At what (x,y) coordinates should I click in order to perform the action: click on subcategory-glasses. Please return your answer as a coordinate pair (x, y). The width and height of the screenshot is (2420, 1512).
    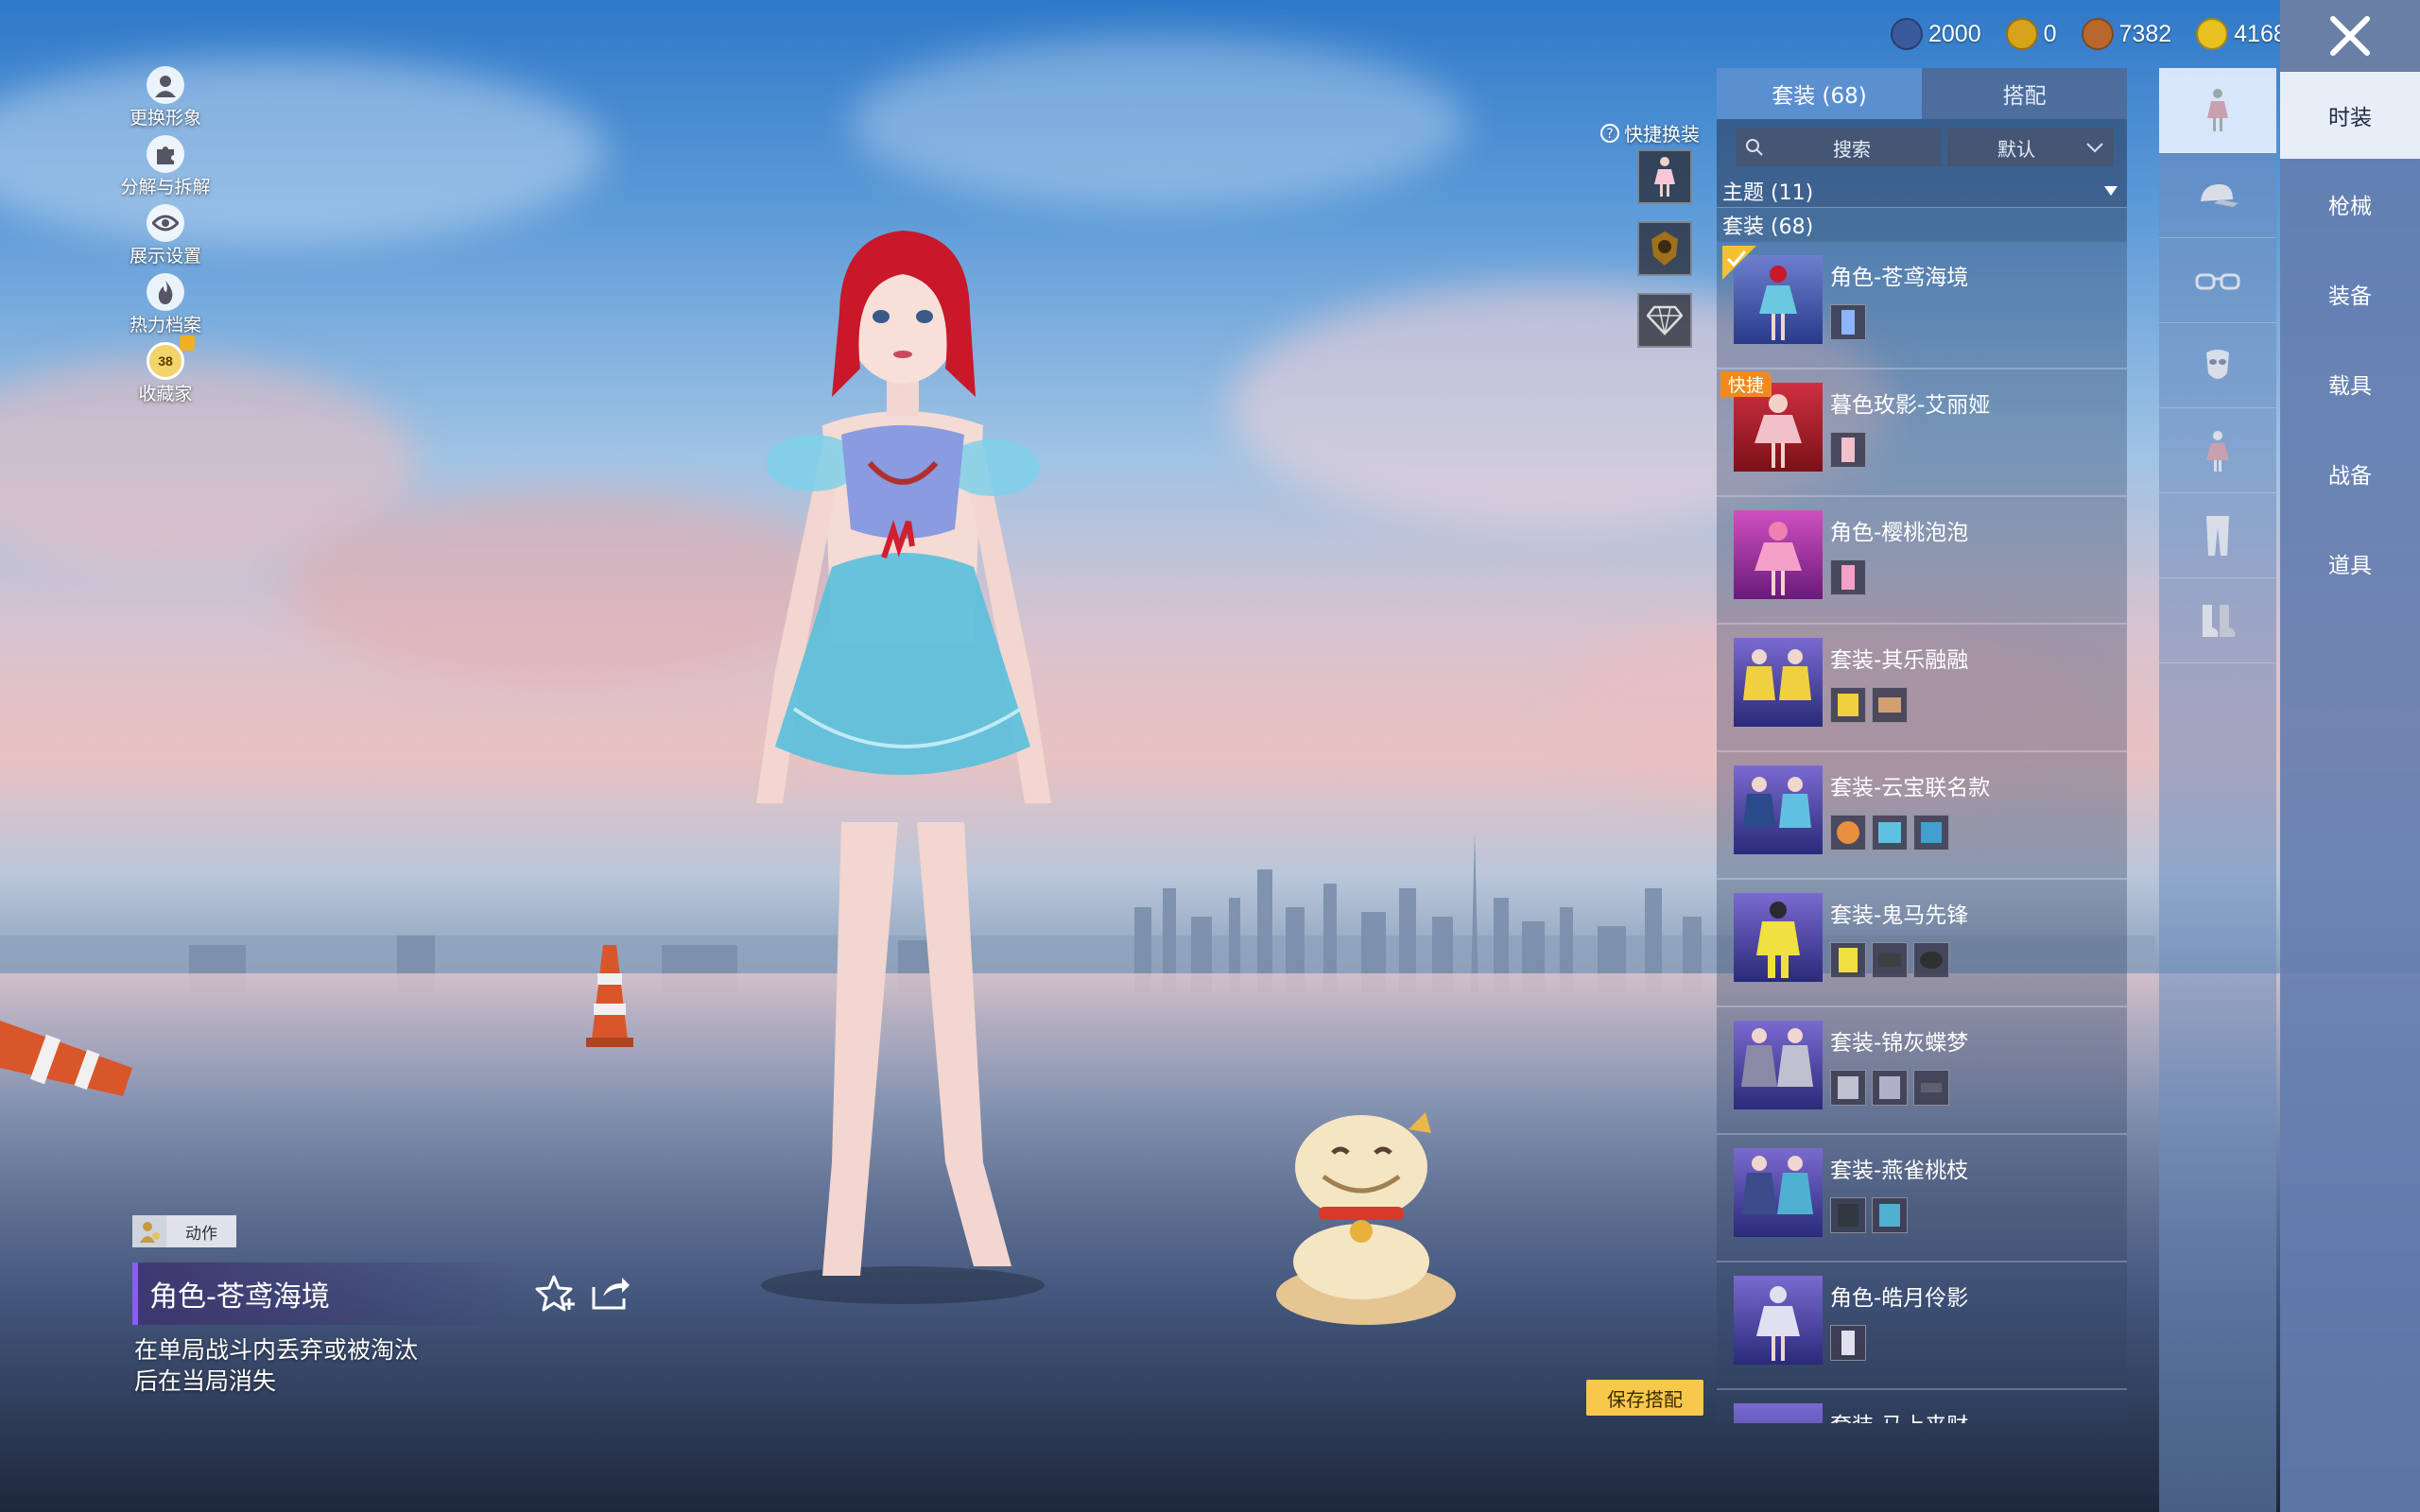
    Looking at the image, I should click on (2217, 280).